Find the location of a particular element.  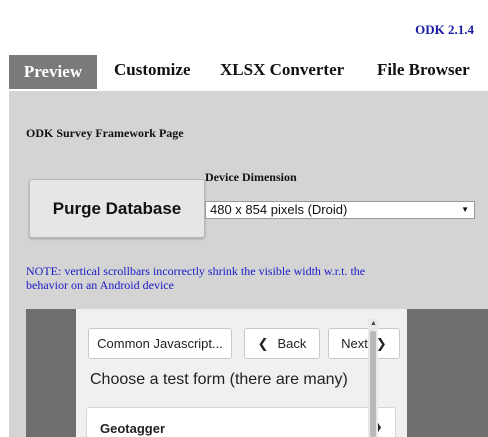

page-label: ODK Survey Framework Page is located at coordinates (105, 133).